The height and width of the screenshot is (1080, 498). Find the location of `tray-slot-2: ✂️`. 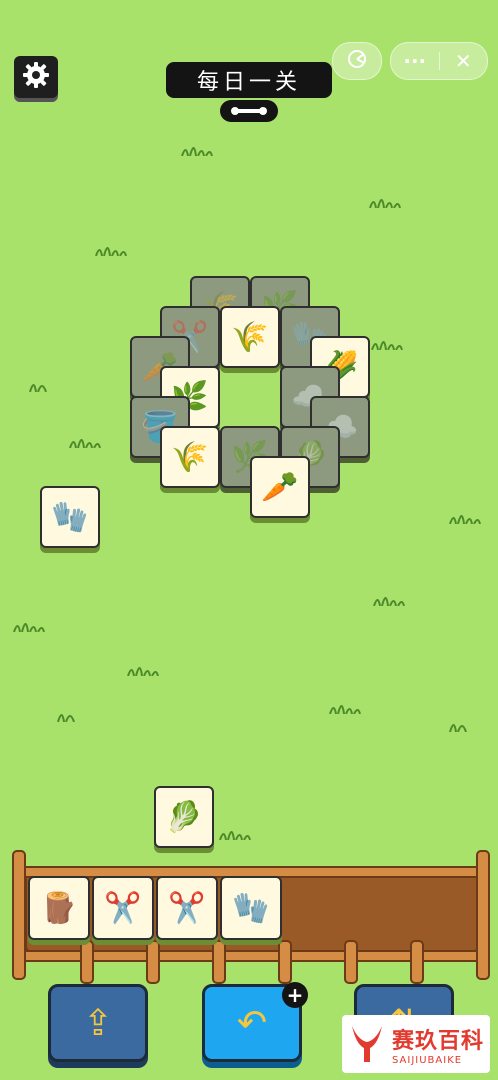

tray-slot-2: ✂️ is located at coordinates (123, 908).